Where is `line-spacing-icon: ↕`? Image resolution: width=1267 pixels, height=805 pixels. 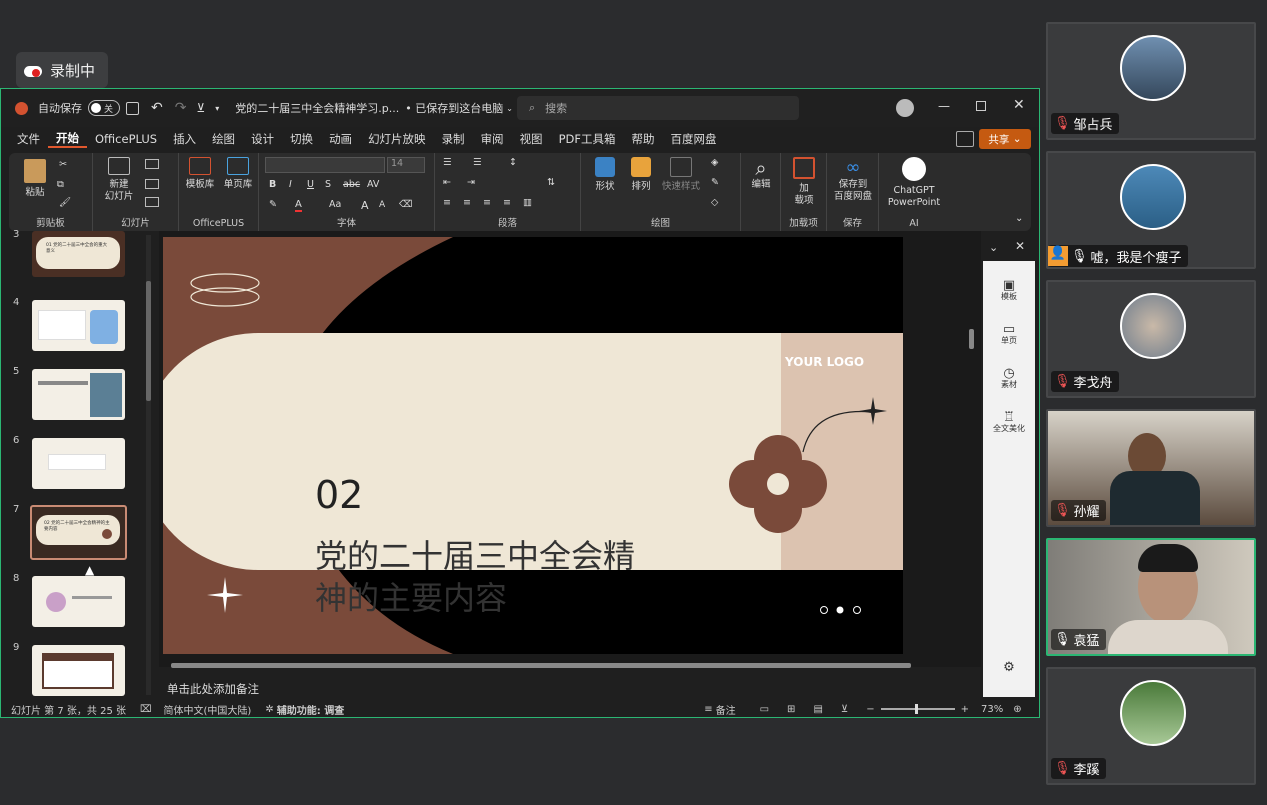 line-spacing-icon: ↕ is located at coordinates (513, 162).